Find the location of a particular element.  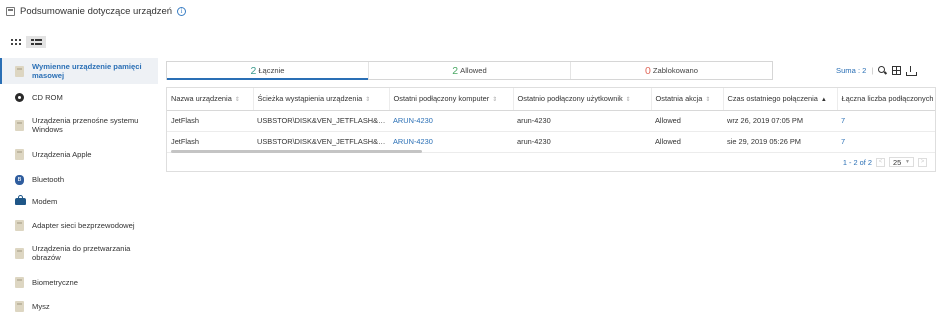

imaging-device-icon is located at coordinates (19, 253).